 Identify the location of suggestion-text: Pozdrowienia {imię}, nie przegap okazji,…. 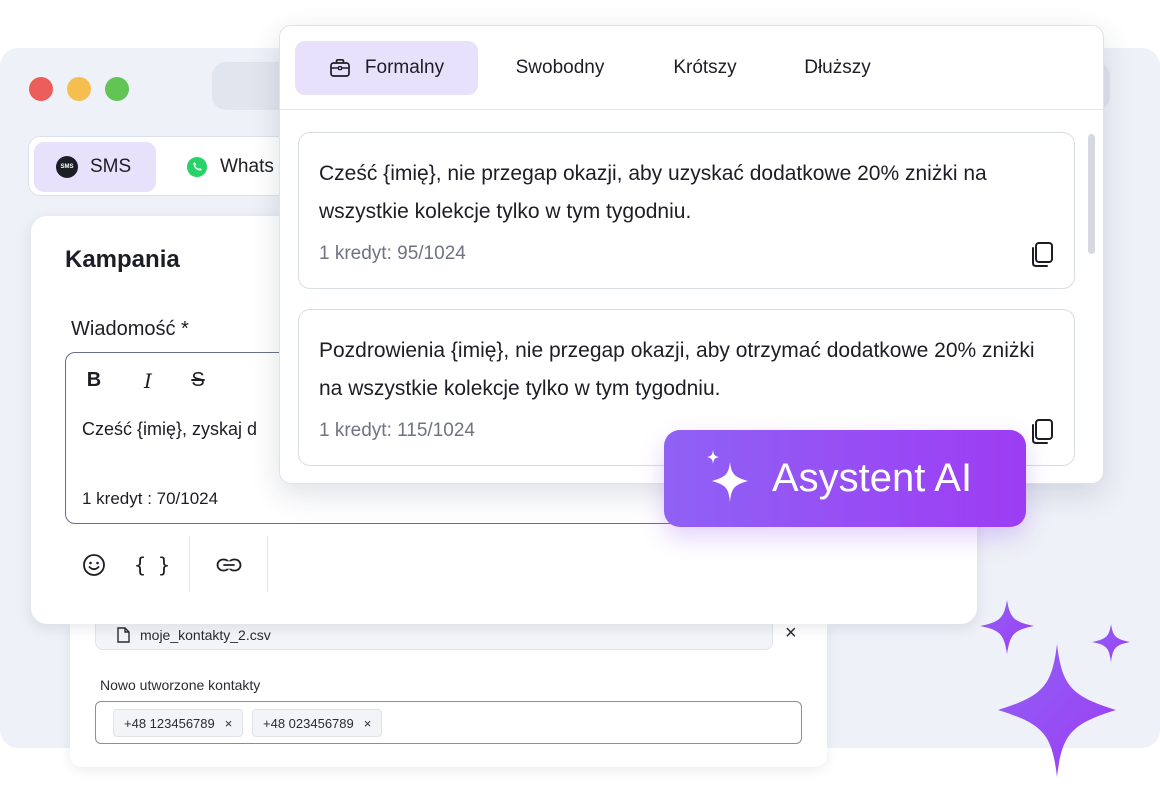
(677, 369).